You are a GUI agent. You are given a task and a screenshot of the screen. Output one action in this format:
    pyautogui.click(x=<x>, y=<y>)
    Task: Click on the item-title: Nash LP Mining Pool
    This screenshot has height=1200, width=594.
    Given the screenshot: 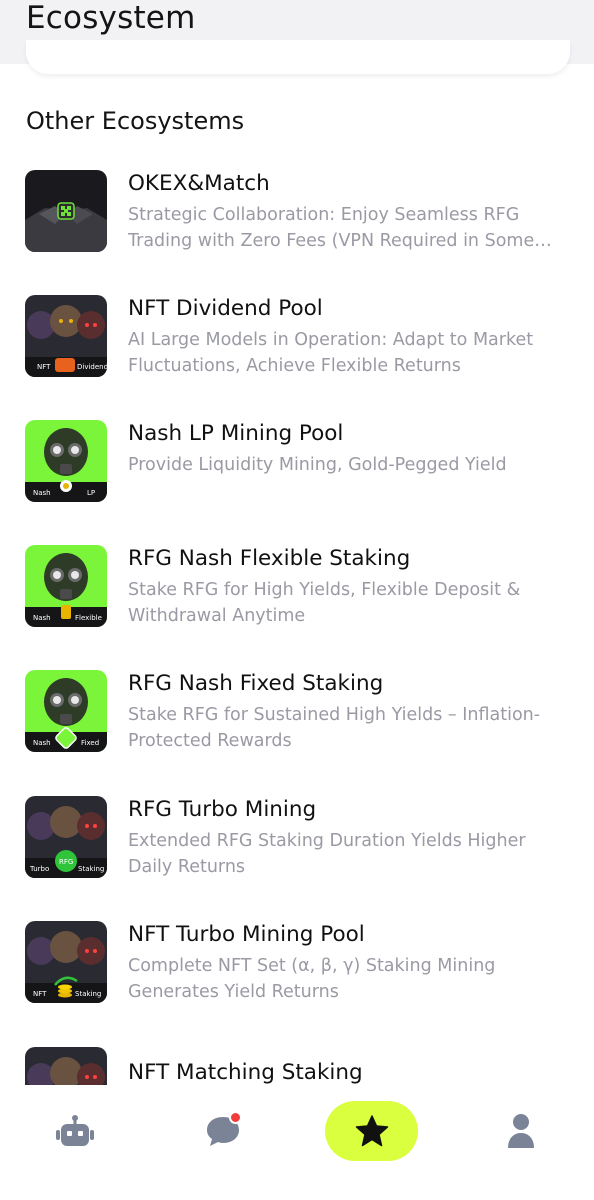 What is the action you would take?
    pyautogui.click(x=236, y=433)
    